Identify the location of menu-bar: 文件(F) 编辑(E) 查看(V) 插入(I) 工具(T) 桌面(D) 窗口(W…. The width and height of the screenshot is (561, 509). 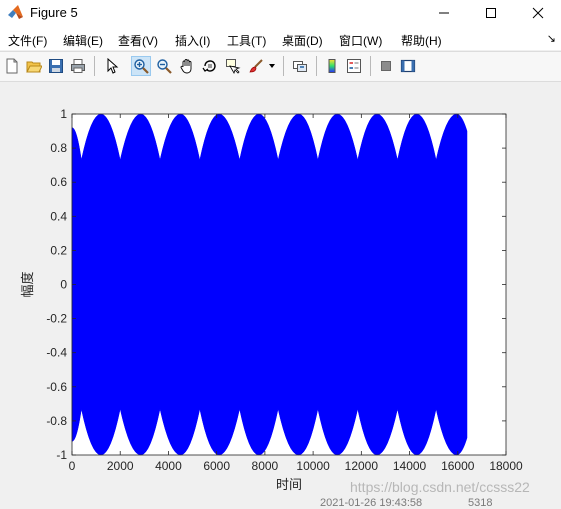
(280, 38).